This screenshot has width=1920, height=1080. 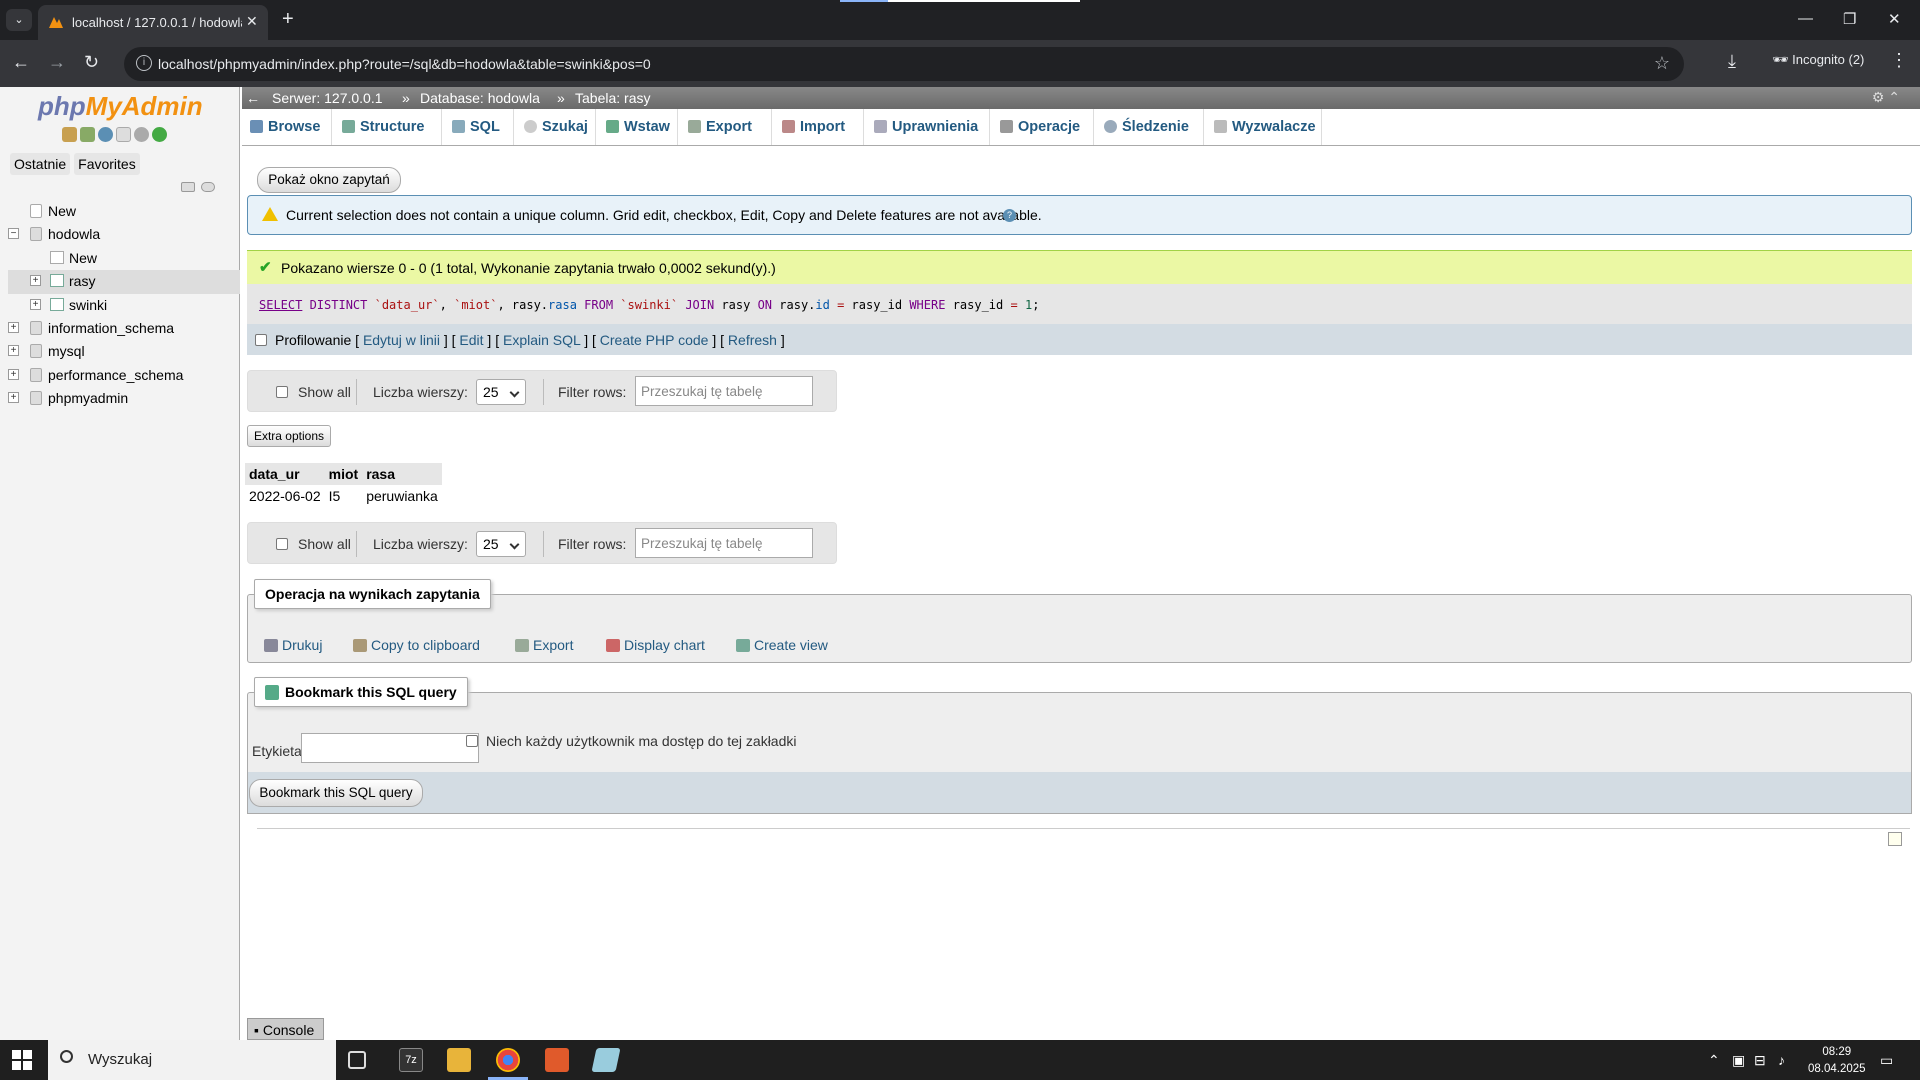 What do you see at coordinates (327, 98) in the screenshot?
I see `breadcrumb-server: Serwer: 127.0.0.1` at bounding box center [327, 98].